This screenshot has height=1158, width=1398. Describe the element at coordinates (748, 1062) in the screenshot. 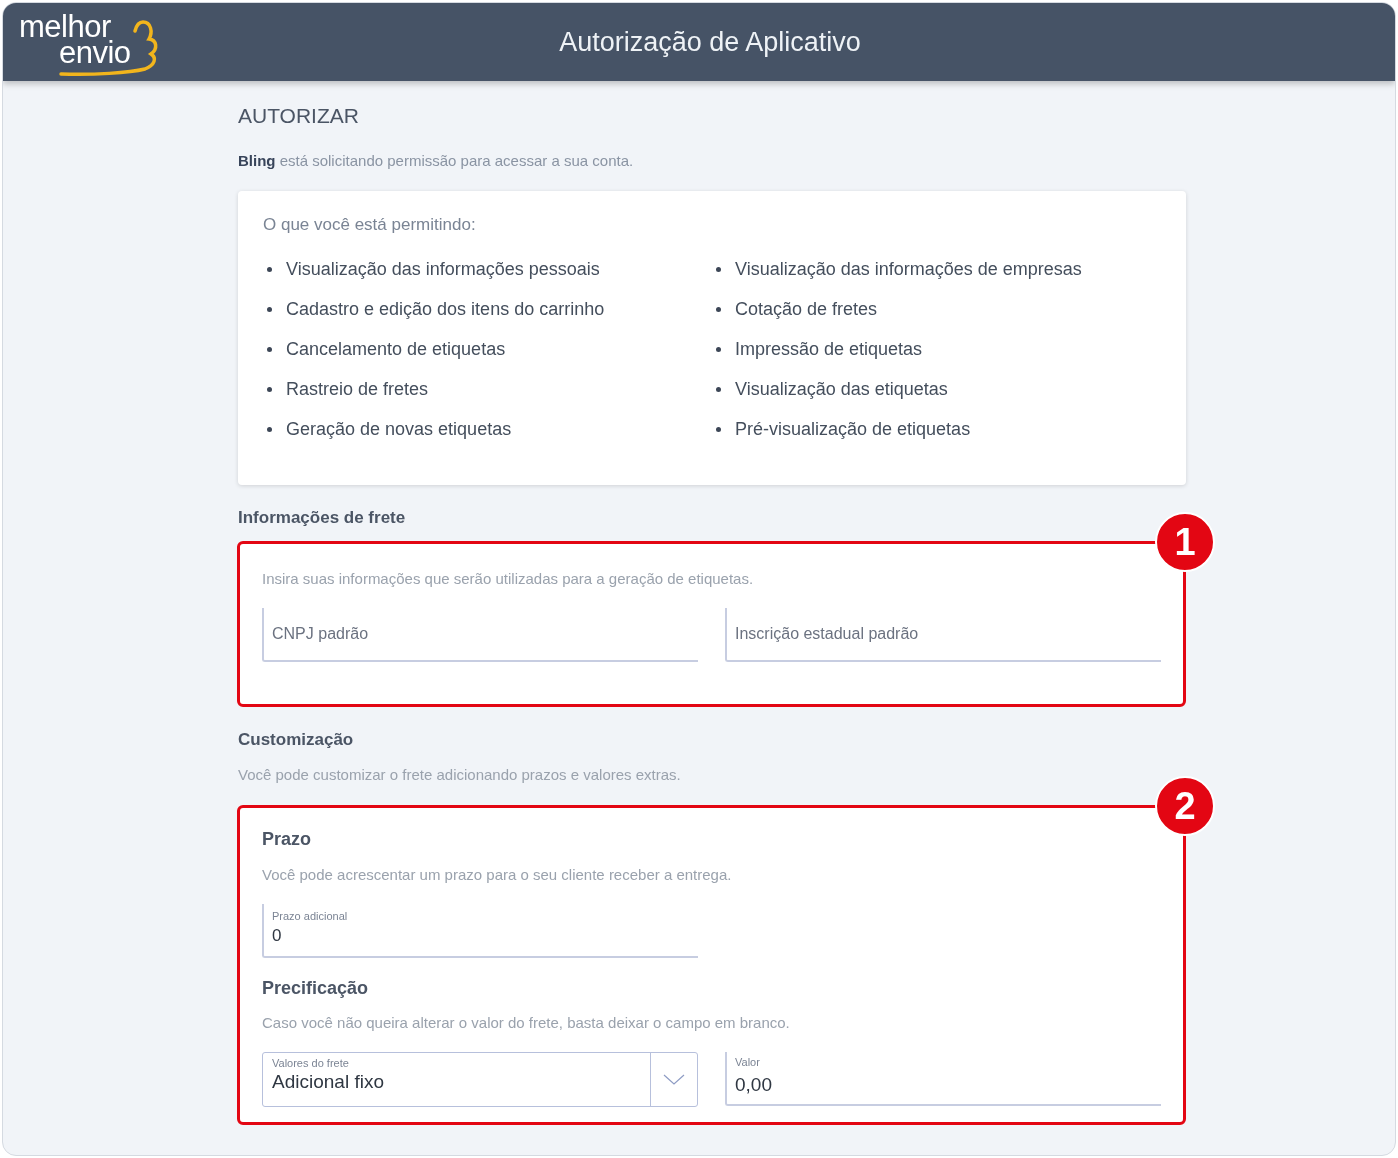

I see `field-label: Valor` at that location.